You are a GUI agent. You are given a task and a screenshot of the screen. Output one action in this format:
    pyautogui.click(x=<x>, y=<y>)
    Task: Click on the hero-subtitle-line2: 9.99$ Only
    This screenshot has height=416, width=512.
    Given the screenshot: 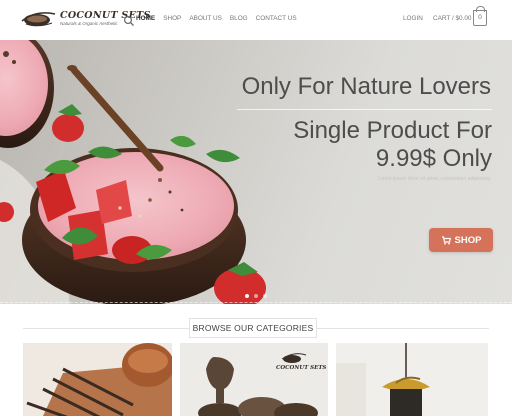 What is the action you would take?
    pyautogui.click(x=433, y=158)
    